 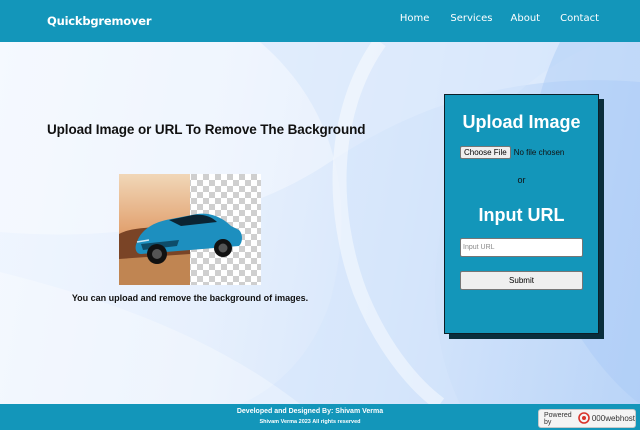 What do you see at coordinates (526, 18) in the screenshot?
I see `nav-link-about: About` at bounding box center [526, 18].